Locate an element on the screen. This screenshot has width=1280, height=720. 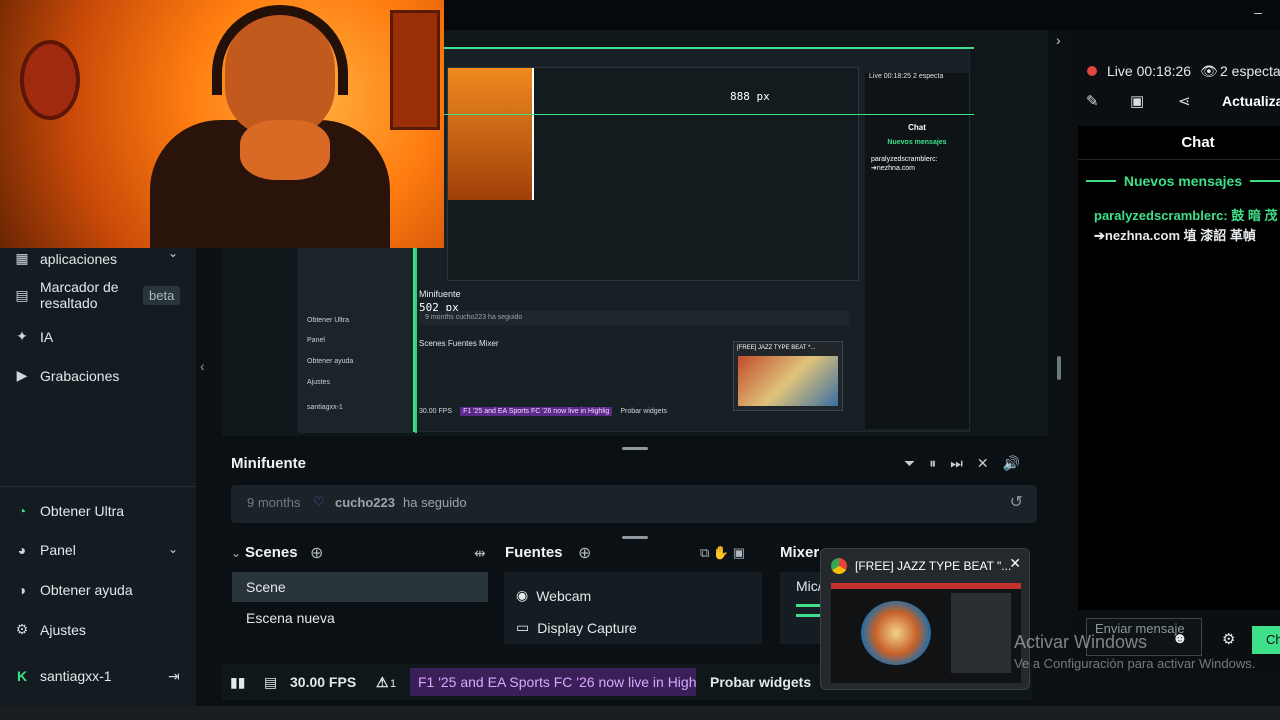
source-item: ◉ Webcam is located at coordinates (553, 595).